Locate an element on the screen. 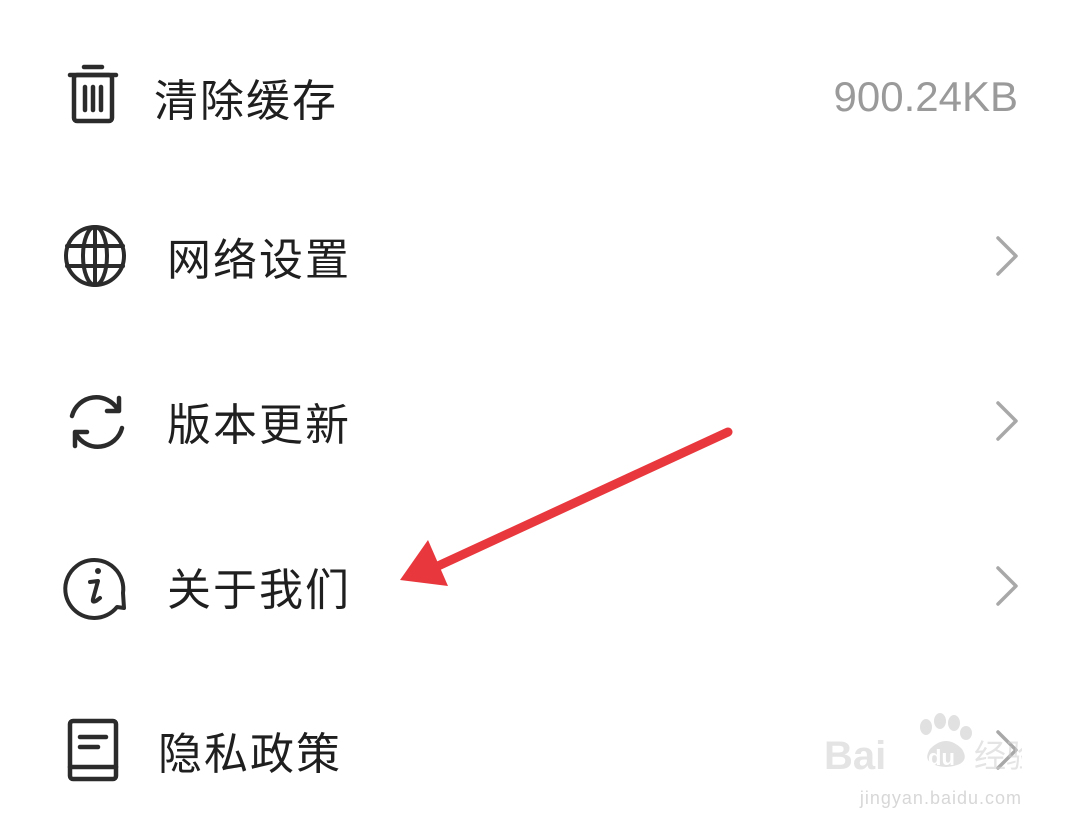  document-icon is located at coordinates (97, 750).